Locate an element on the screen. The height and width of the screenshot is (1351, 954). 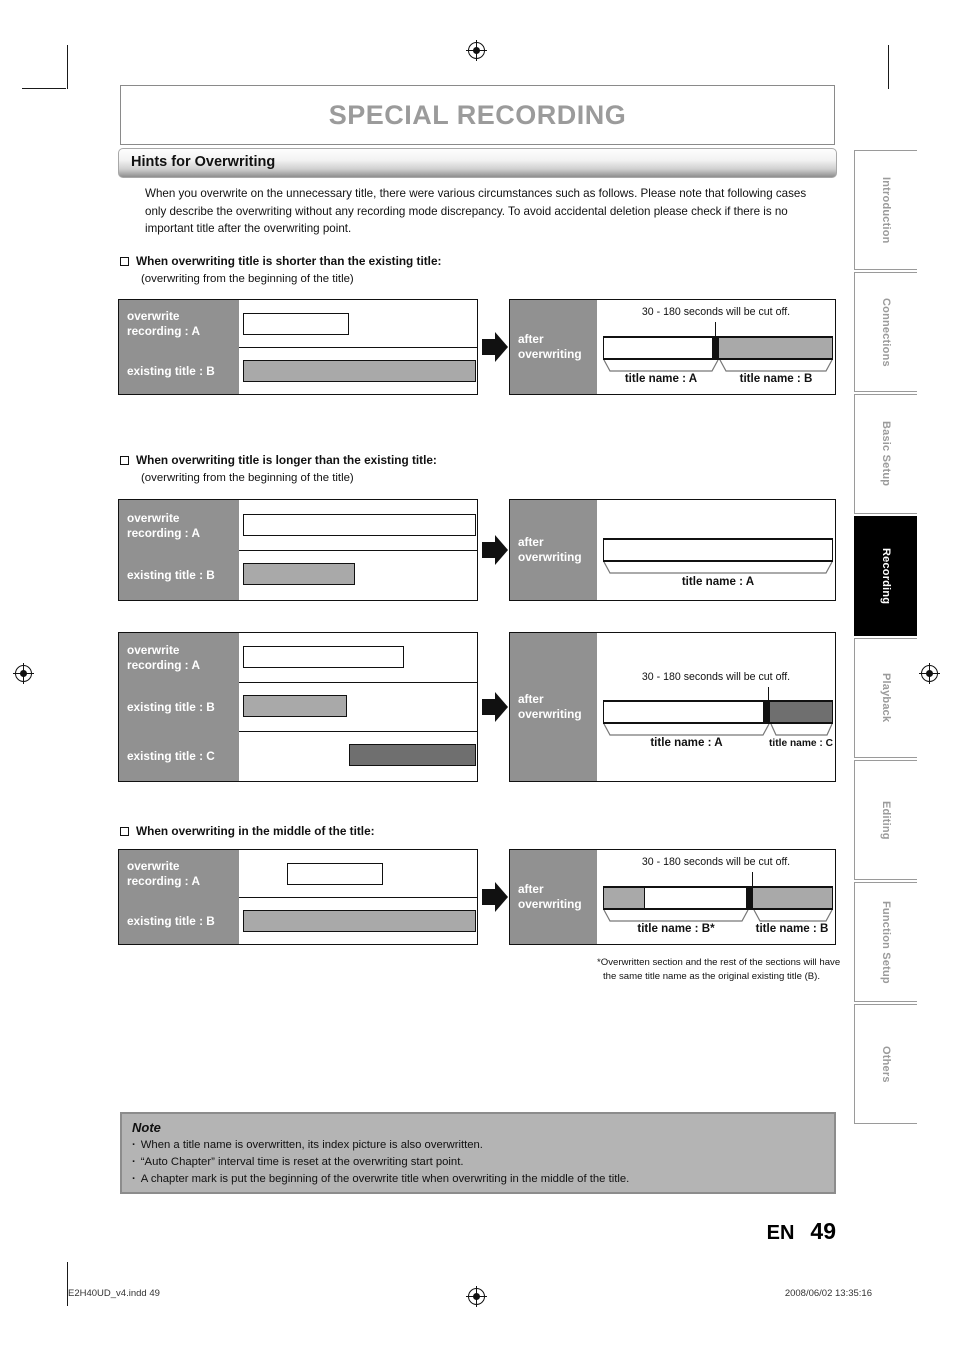
label-after-overwriting-3: after overwriting is located at coordinates (553, 707).